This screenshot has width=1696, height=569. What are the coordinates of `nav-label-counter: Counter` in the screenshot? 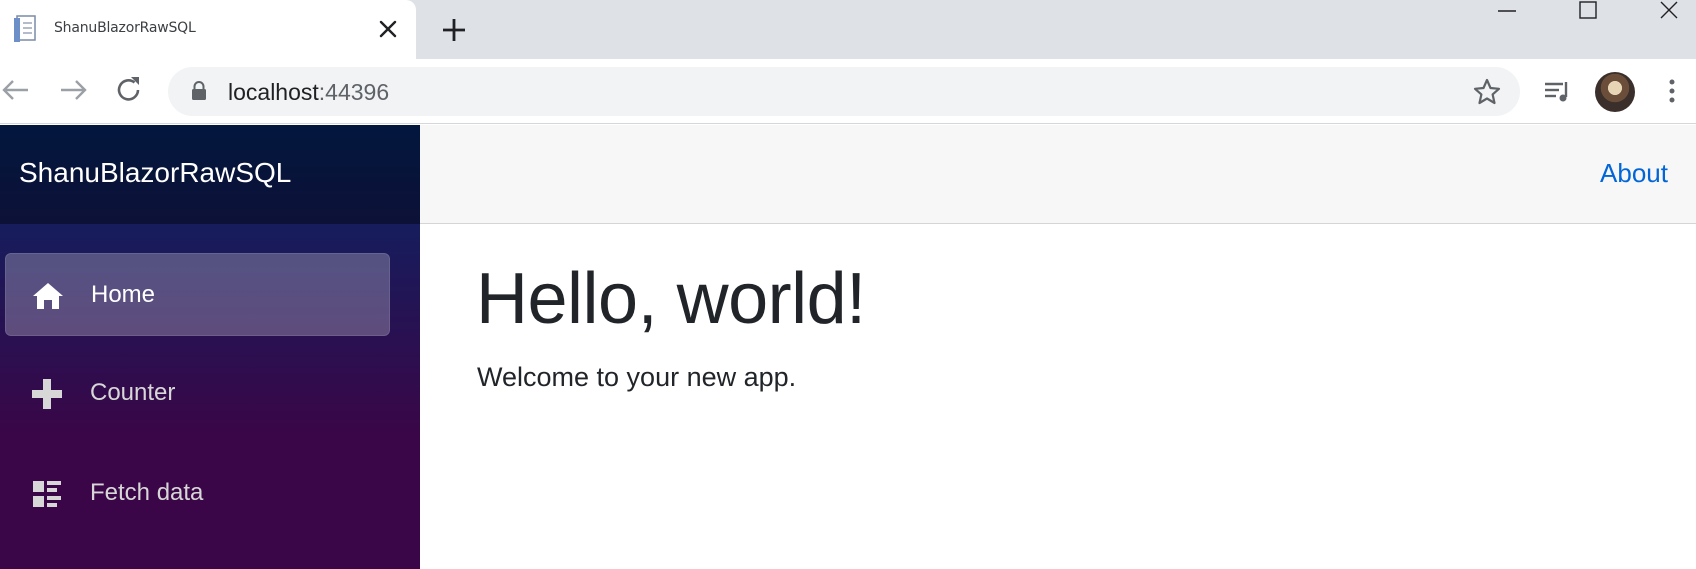 It's located at (133, 392).